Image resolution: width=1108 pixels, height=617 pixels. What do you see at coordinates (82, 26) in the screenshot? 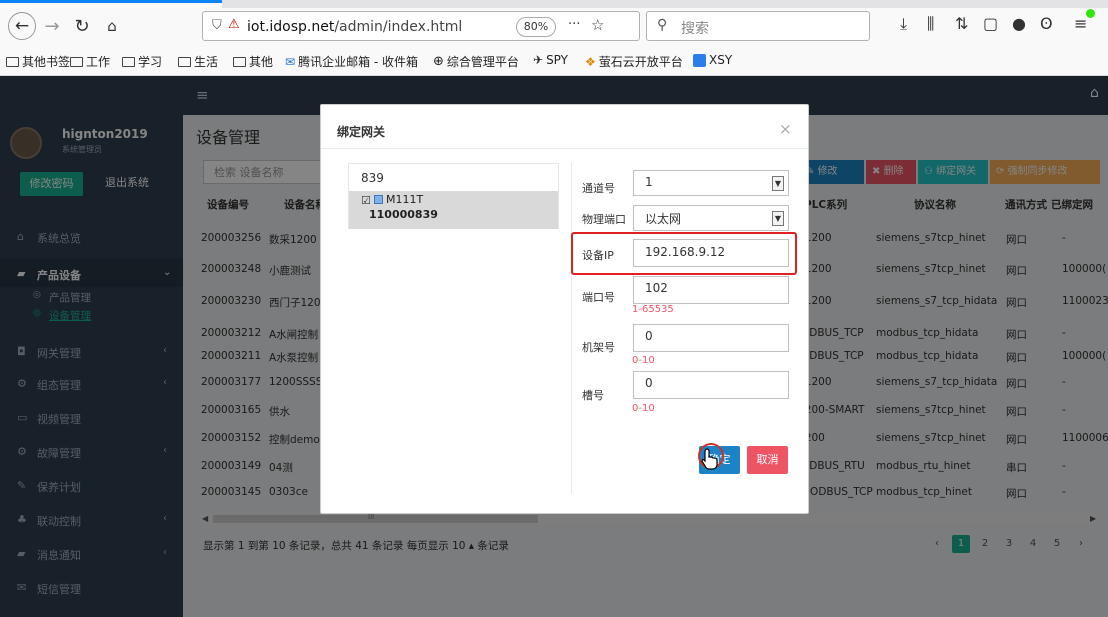
I see `reload-button: ↻` at bounding box center [82, 26].